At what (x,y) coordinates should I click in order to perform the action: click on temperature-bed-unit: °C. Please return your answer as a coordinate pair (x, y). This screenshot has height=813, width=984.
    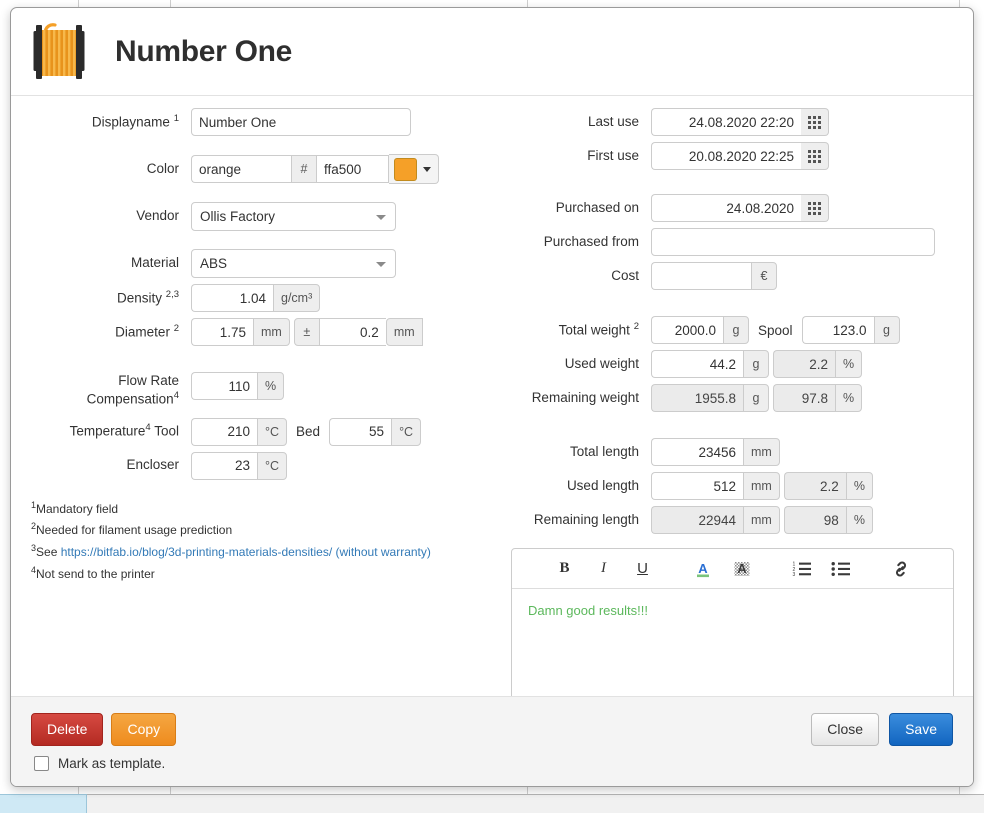
    Looking at the image, I should click on (406, 431).